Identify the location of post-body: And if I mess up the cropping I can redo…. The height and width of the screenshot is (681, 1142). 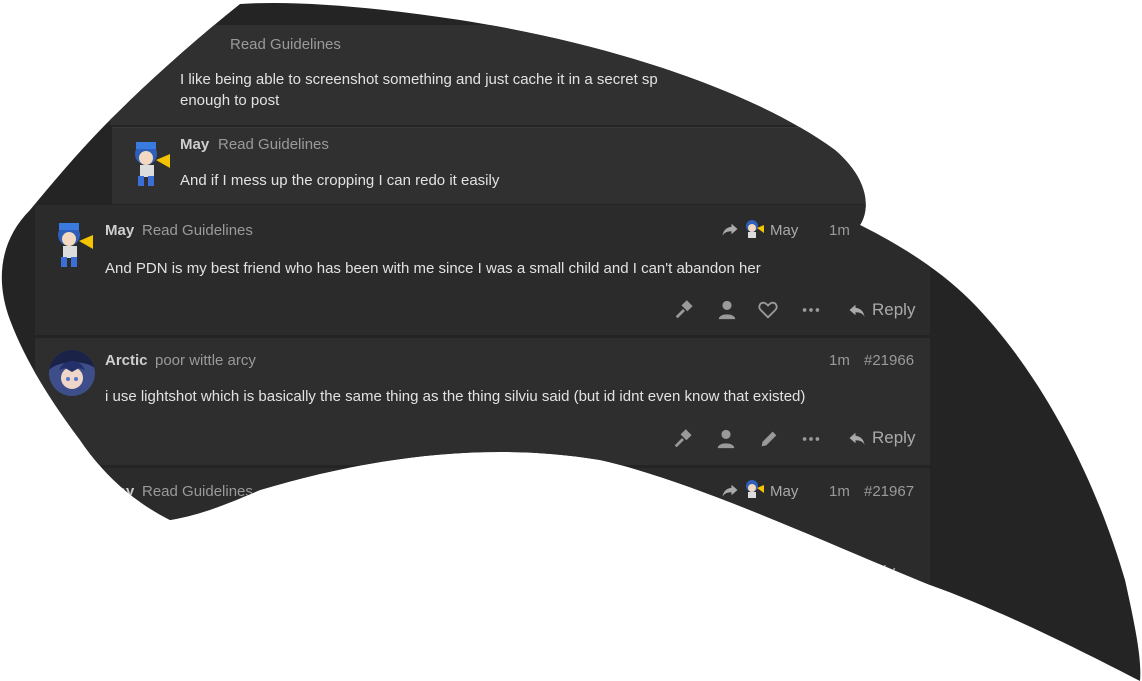
(340, 180).